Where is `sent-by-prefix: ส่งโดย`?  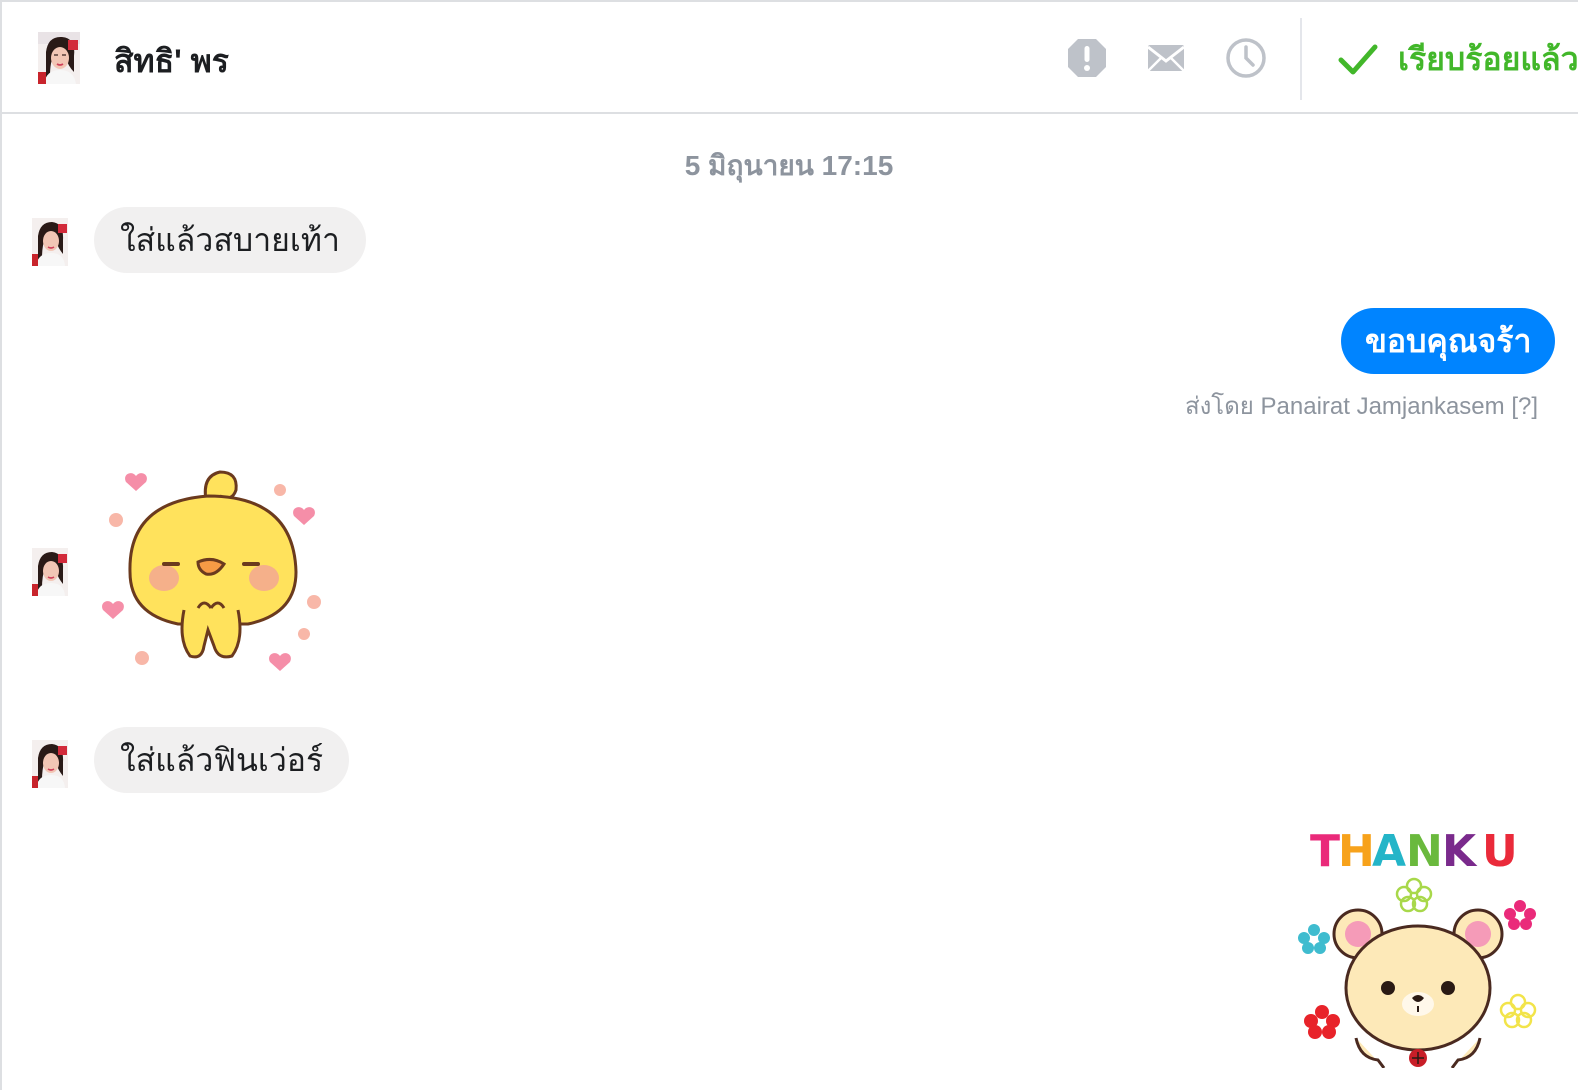 sent-by-prefix: ส่งโดย is located at coordinates (1219, 406).